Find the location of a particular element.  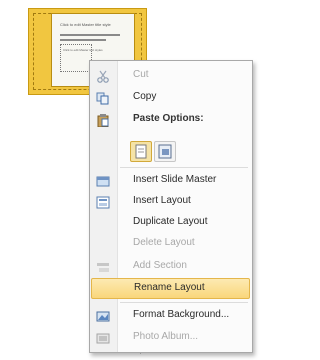

section-icon is located at coordinates (103, 267).